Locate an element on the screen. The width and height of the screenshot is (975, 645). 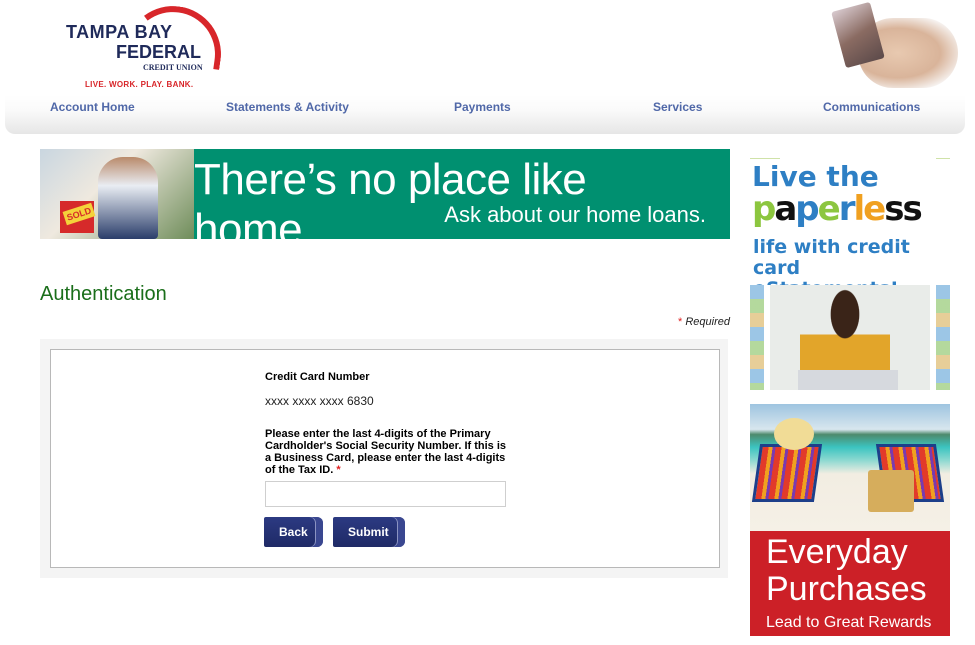
laptop-icon is located at coordinates (848, 380).